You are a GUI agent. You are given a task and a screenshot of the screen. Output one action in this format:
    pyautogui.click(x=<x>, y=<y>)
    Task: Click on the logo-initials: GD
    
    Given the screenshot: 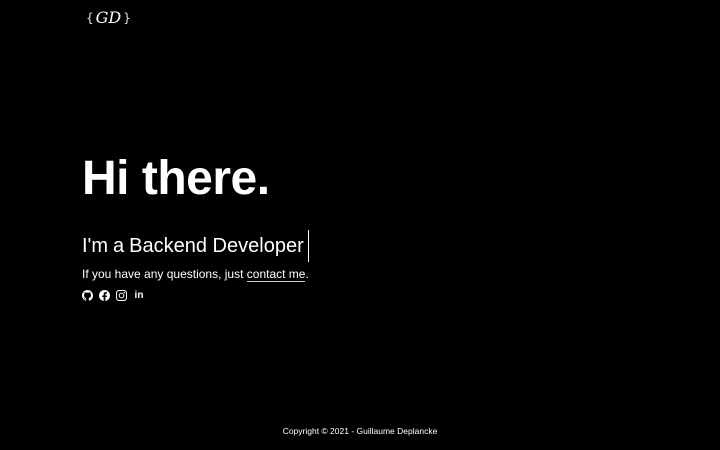 What is the action you would take?
    pyautogui.click(x=108, y=17)
    